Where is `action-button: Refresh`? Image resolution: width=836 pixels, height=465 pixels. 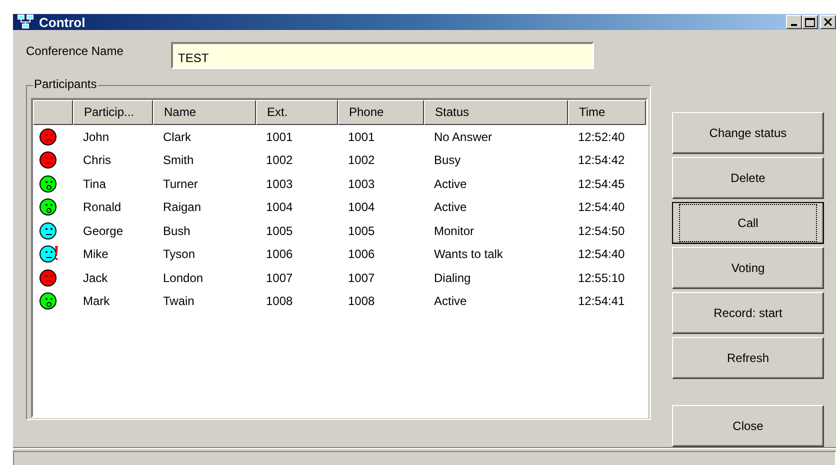
action-button: Refresh is located at coordinates (748, 358).